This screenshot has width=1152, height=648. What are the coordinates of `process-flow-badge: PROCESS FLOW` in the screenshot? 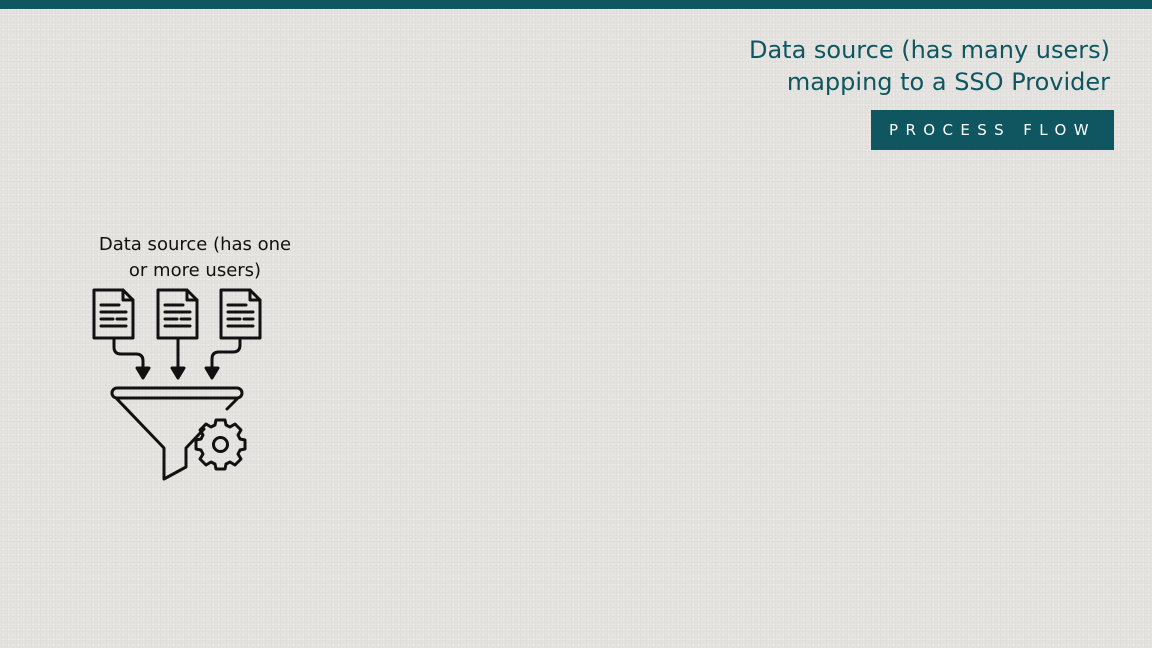 It's located at (992, 130).